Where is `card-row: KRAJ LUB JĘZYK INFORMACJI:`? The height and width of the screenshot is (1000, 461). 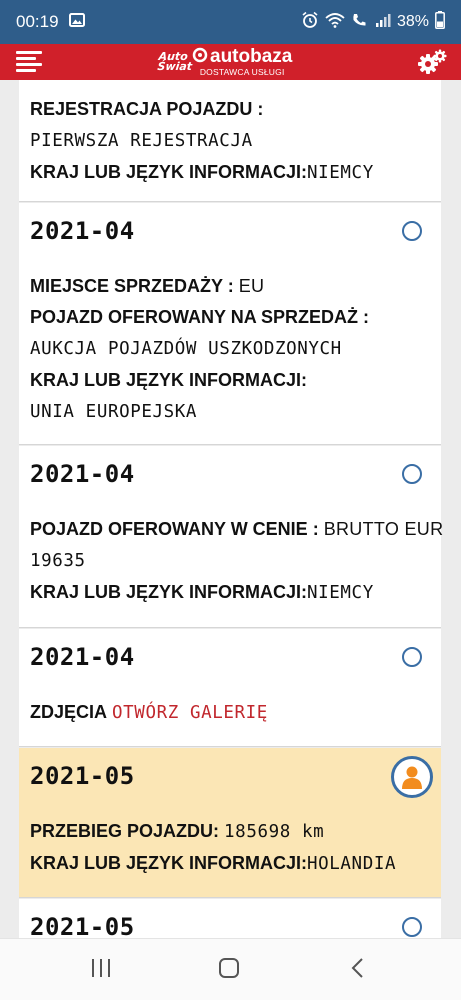
card-row: KRAJ LUB JĘZYK INFORMACJI: is located at coordinates (235, 380).